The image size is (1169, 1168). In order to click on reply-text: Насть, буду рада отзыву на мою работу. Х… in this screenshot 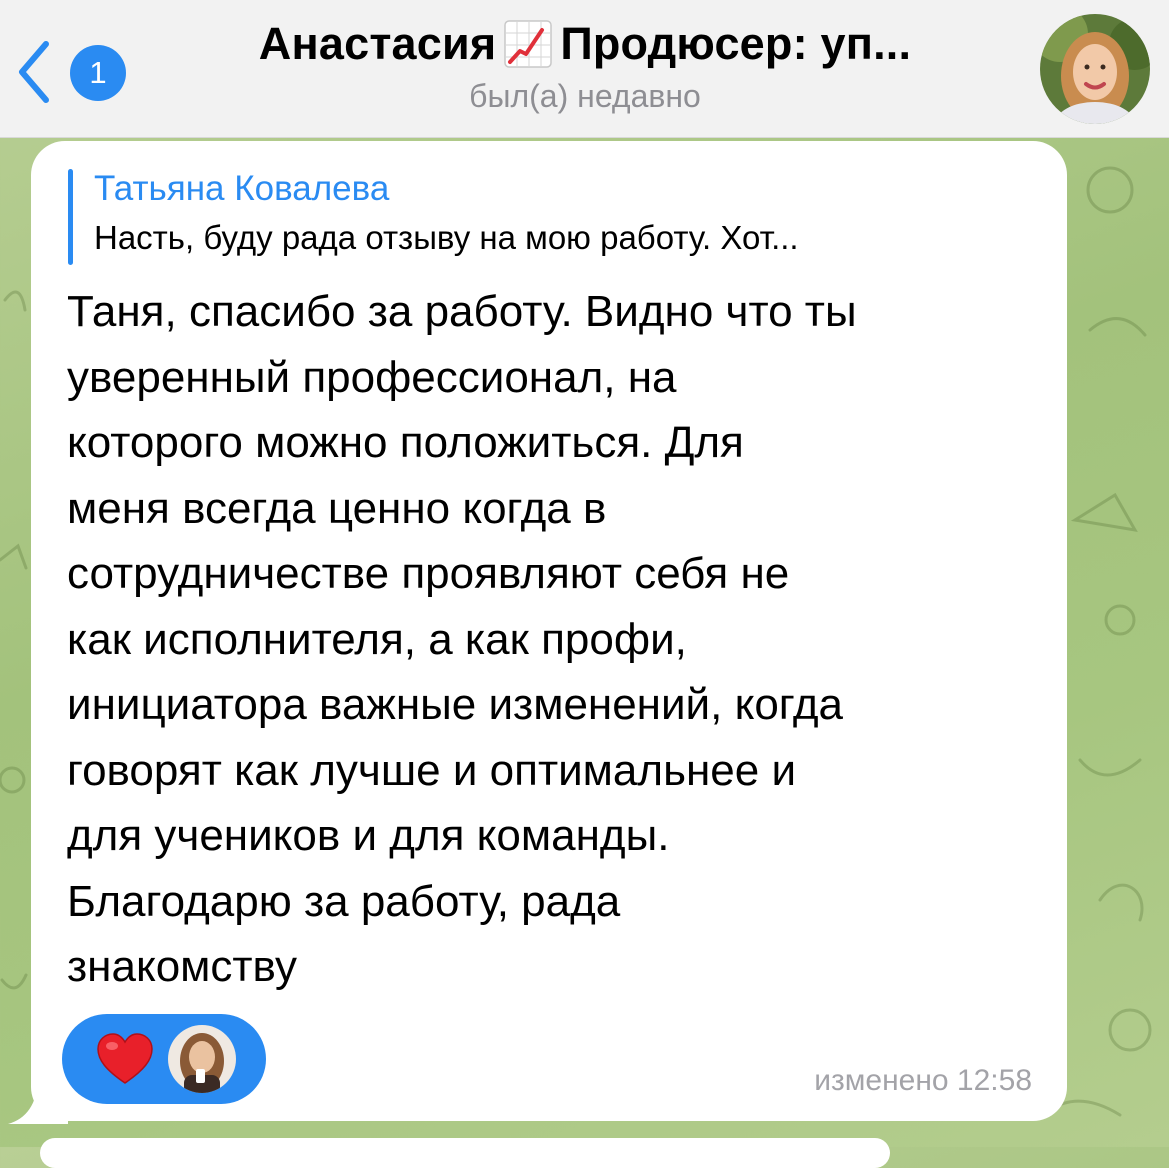, I will do `click(446, 237)`.